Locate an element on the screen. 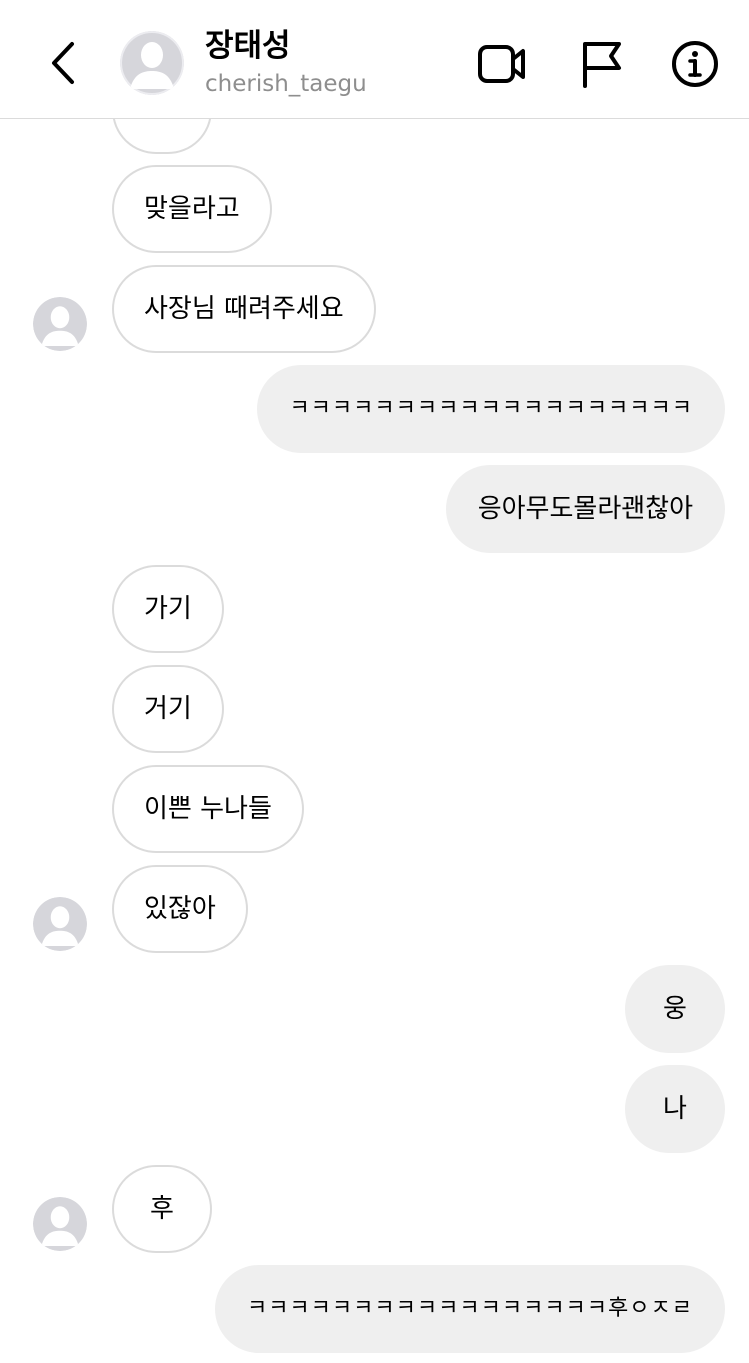  message-text: 나 is located at coordinates (675, 1109).